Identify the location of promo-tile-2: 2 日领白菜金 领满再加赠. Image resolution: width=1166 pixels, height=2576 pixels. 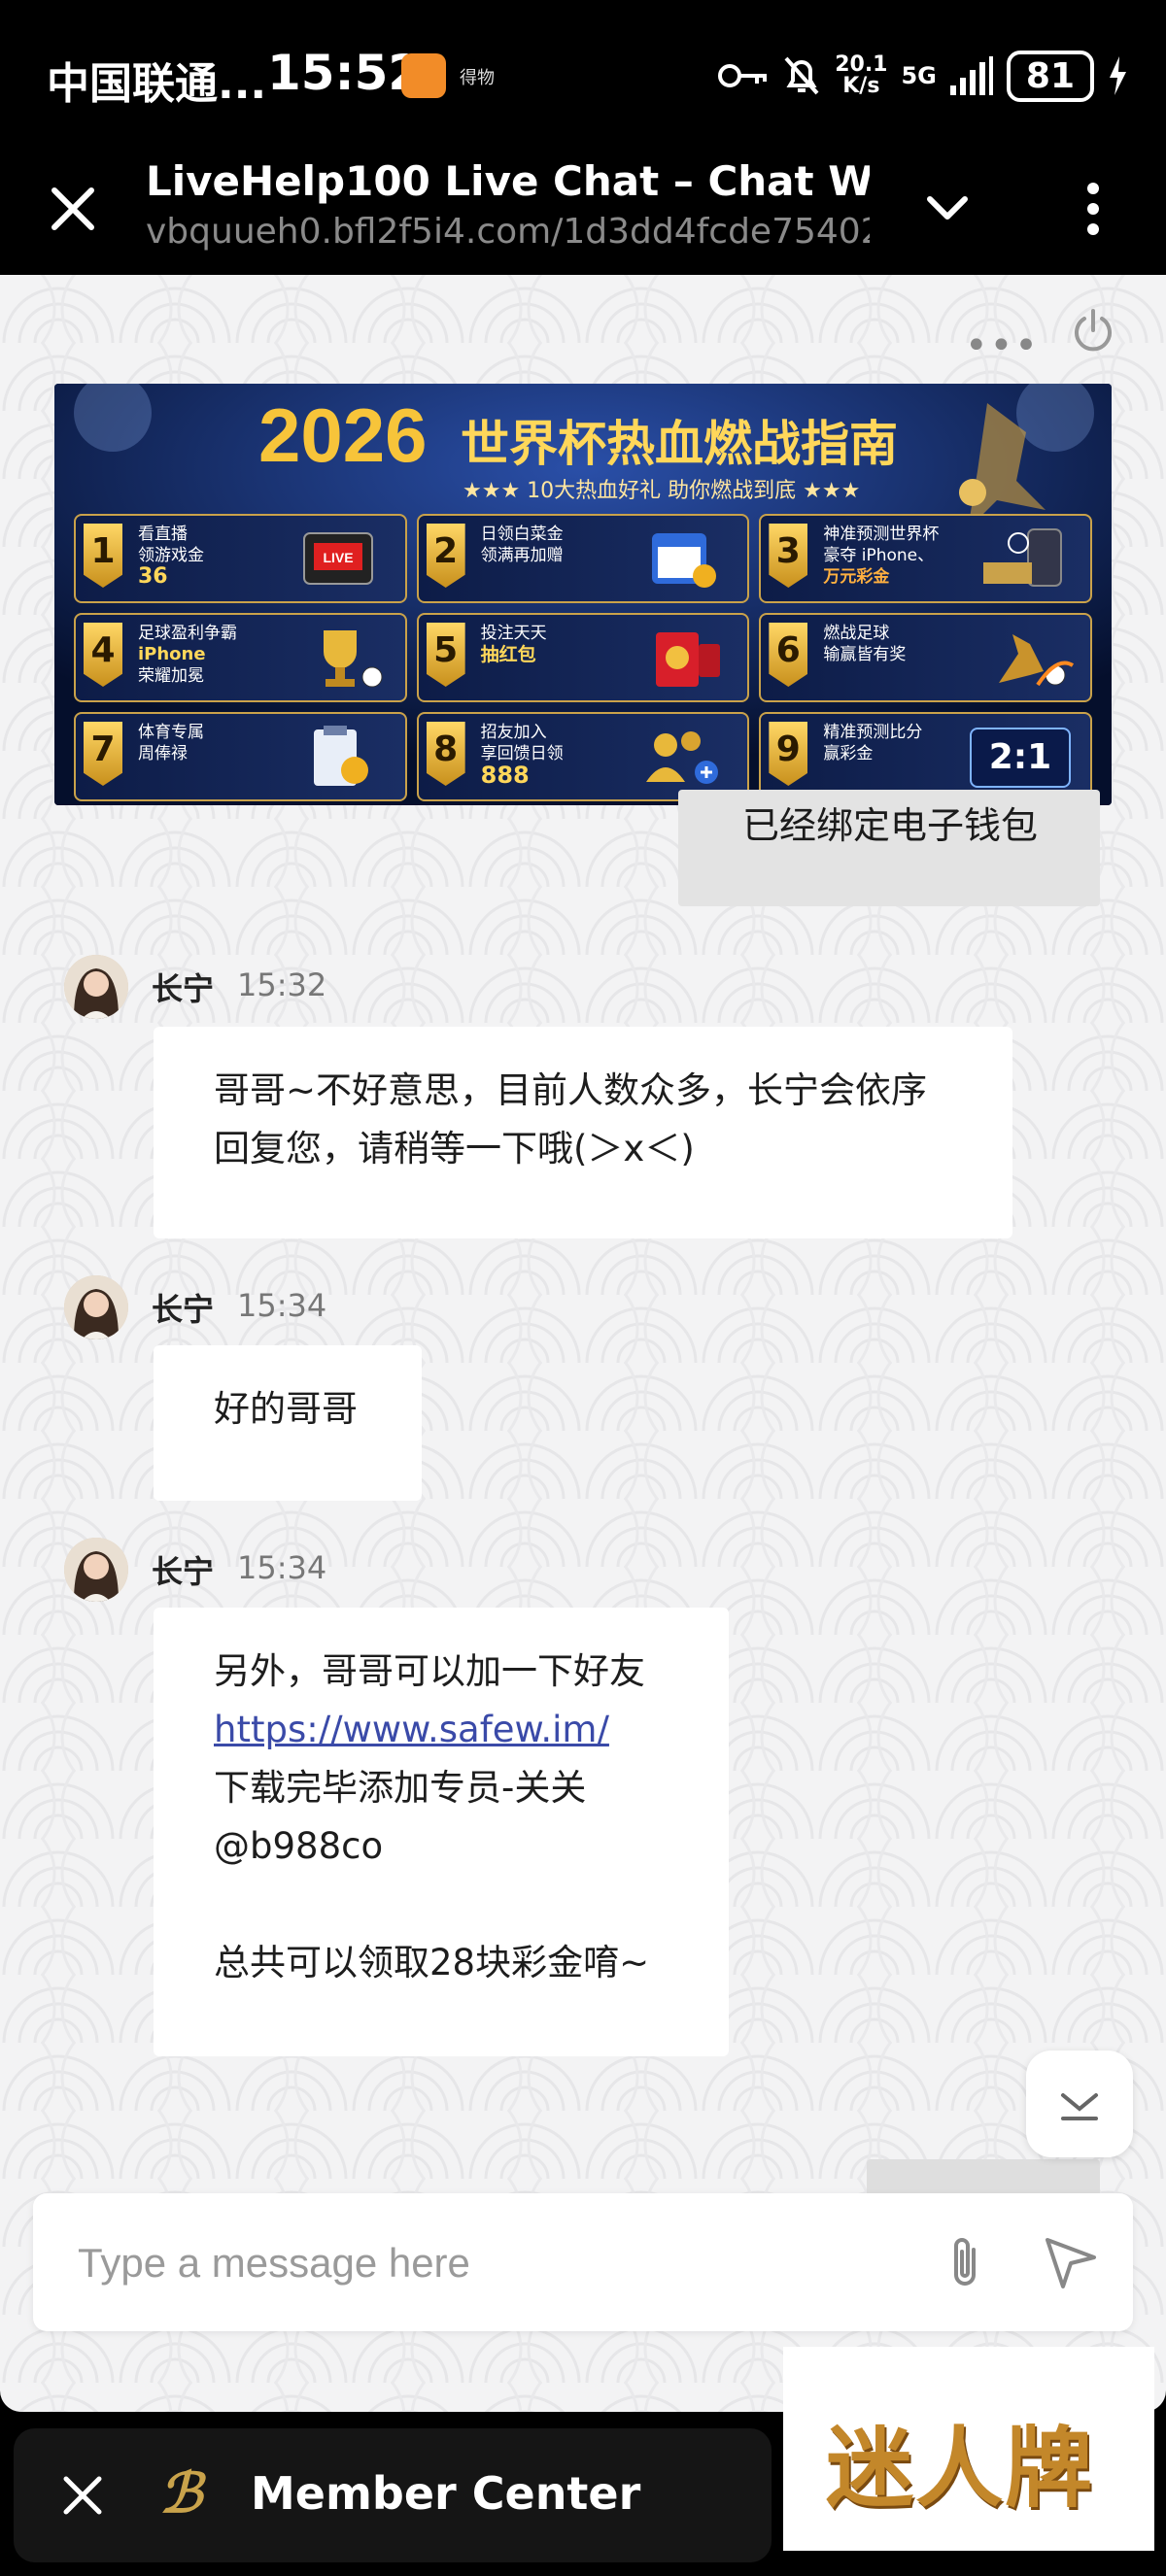
(583, 558).